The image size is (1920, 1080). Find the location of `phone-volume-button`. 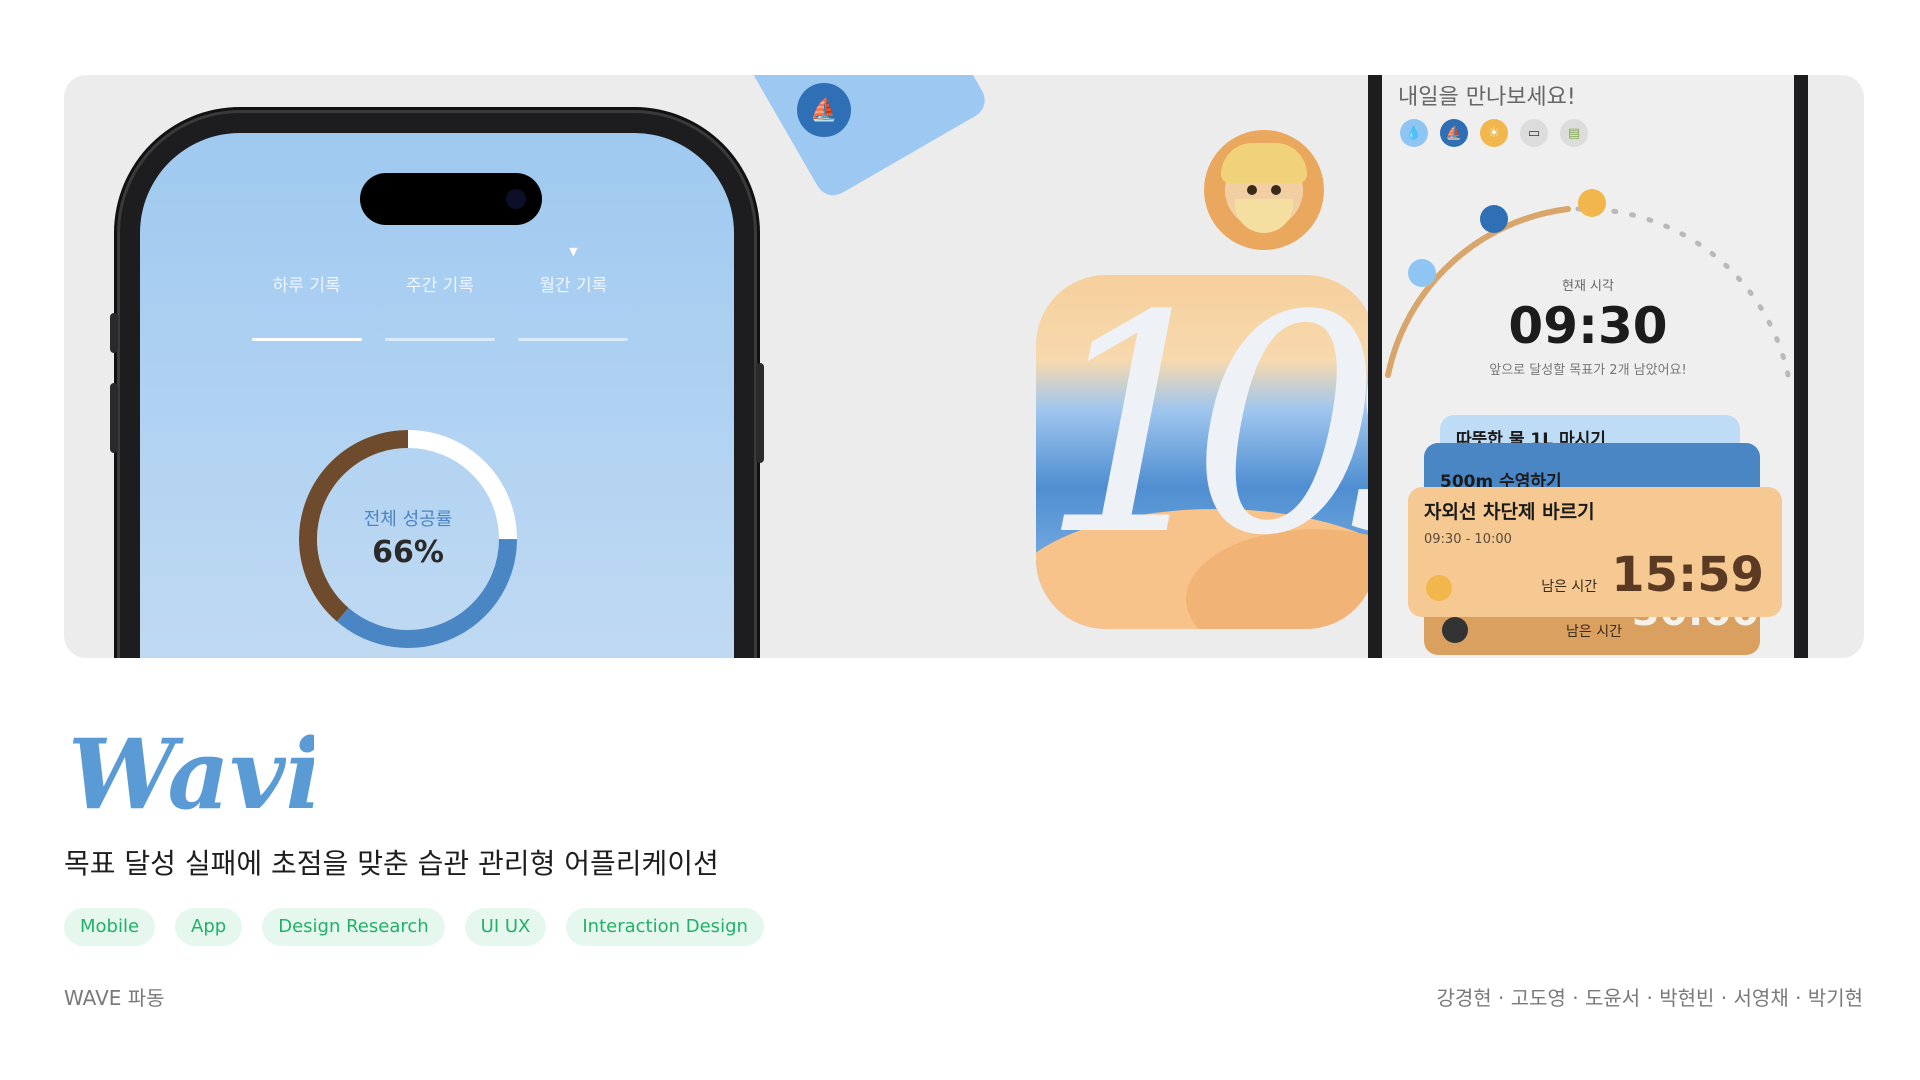

phone-volume-button is located at coordinates (114, 418).